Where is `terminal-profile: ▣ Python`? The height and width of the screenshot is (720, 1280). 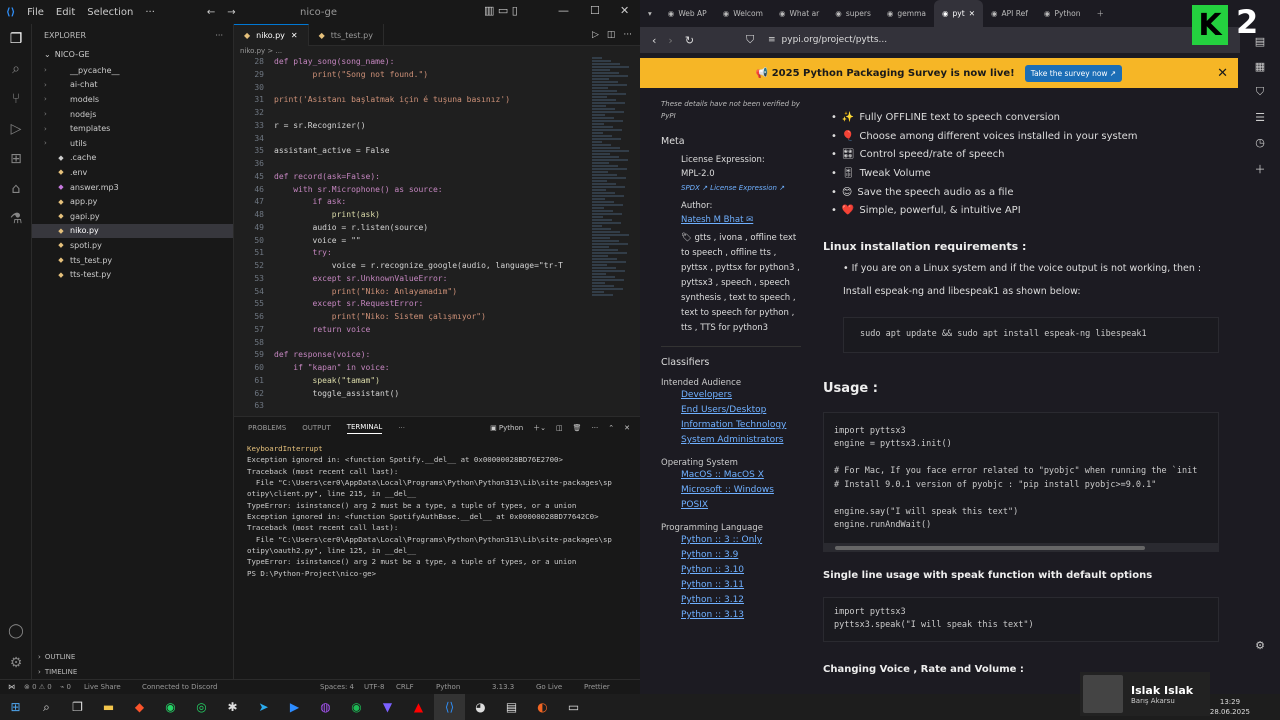 terminal-profile: ▣ Python is located at coordinates (506, 428).